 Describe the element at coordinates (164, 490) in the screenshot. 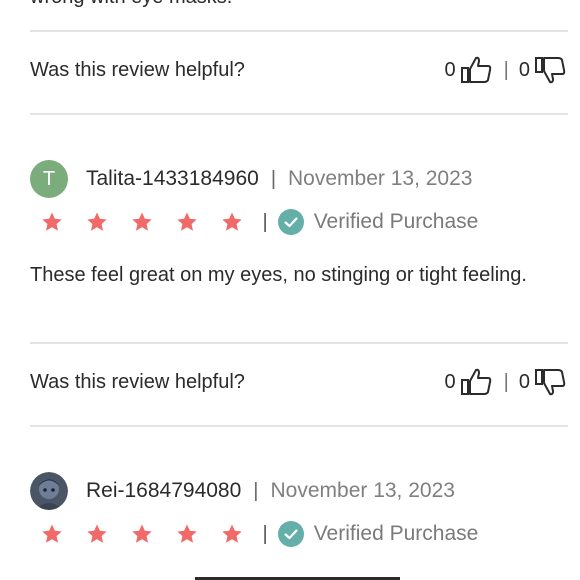

I see `reviewer-name: Rei-1684794080` at that location.